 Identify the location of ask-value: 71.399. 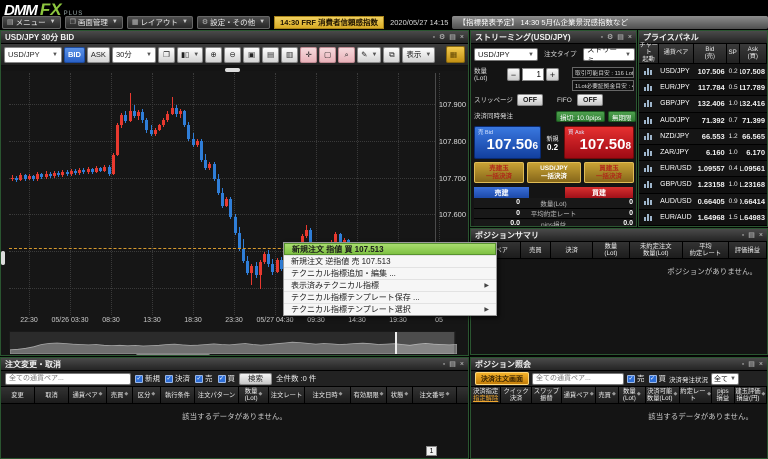
(753, 120).